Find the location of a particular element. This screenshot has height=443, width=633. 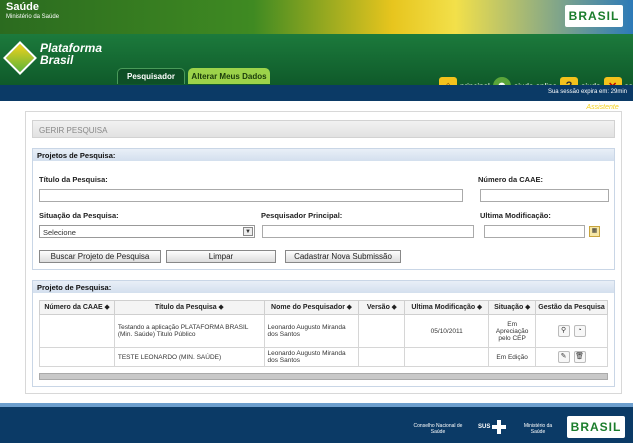

search-icon: ⚲ is located at coordinates (563, 331).